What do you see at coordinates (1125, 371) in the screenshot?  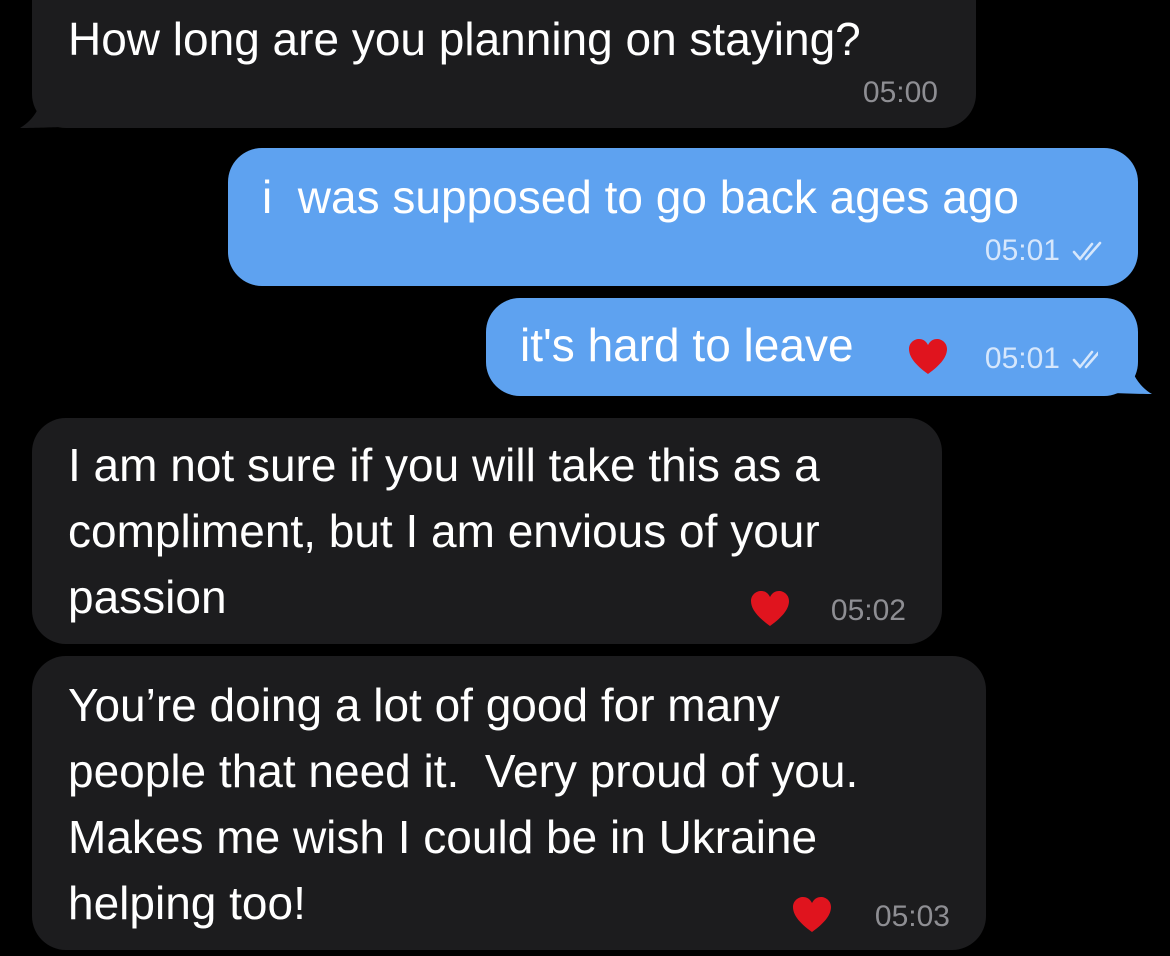 I see `bubble-tail-outgoing` at bounding box center [1125, 371].